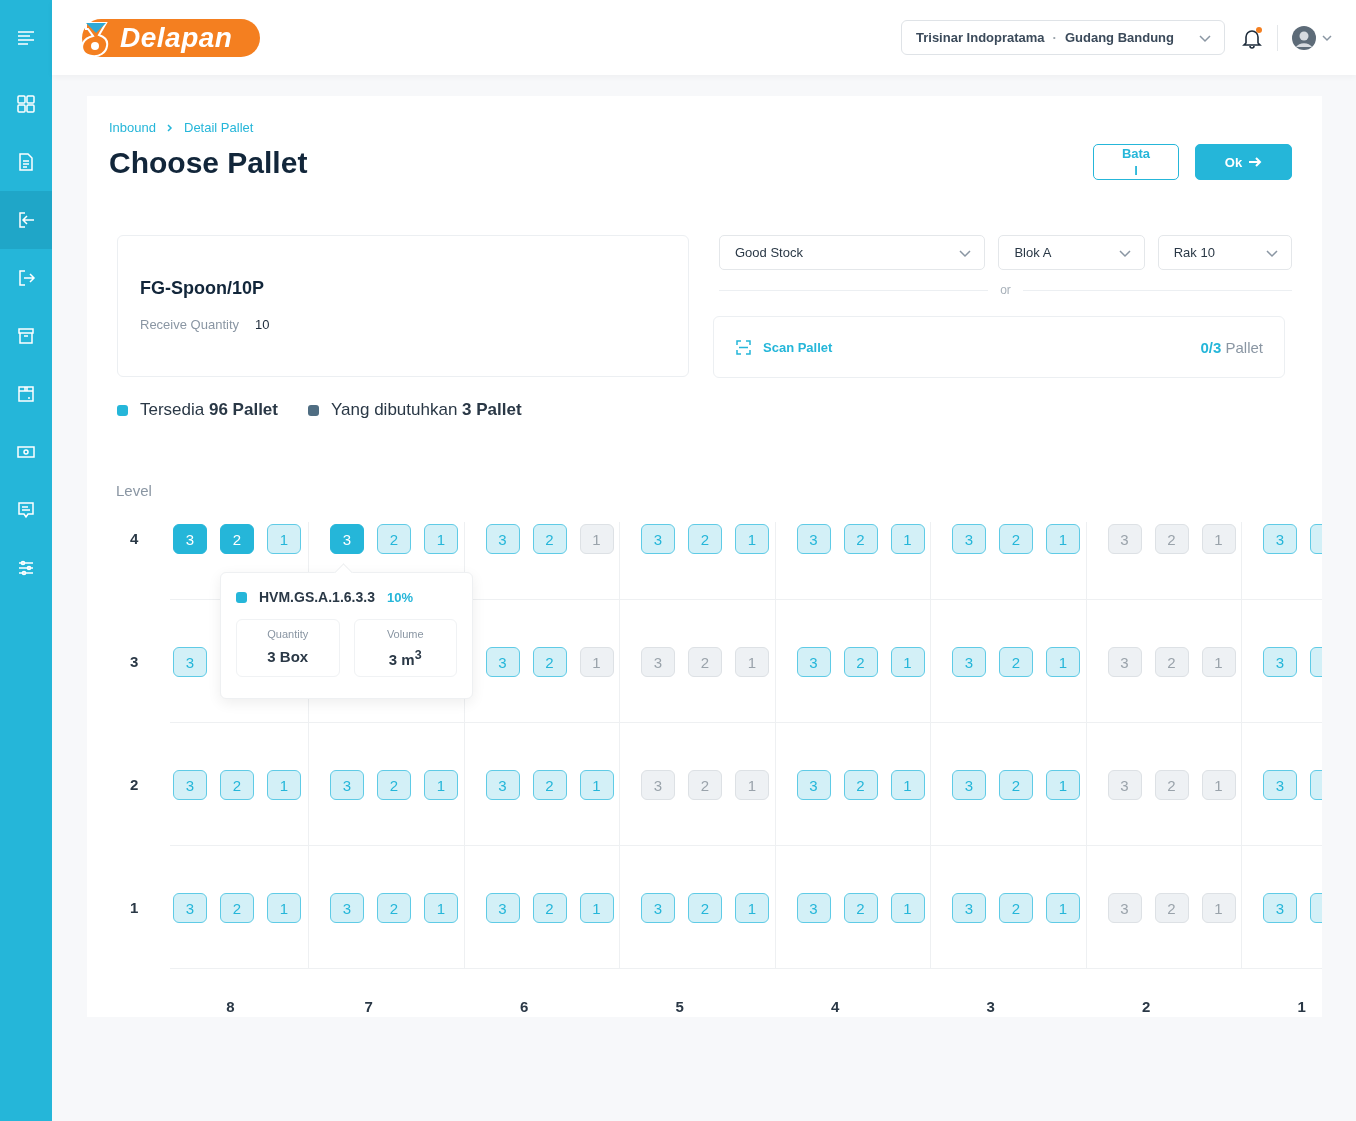 The width and height of the screenshot is (1356, 1121). What do you see at coordinates (1327, 37) in the screenshot?
I see `chevron-down-icon` at bounding box center [1327, 37].